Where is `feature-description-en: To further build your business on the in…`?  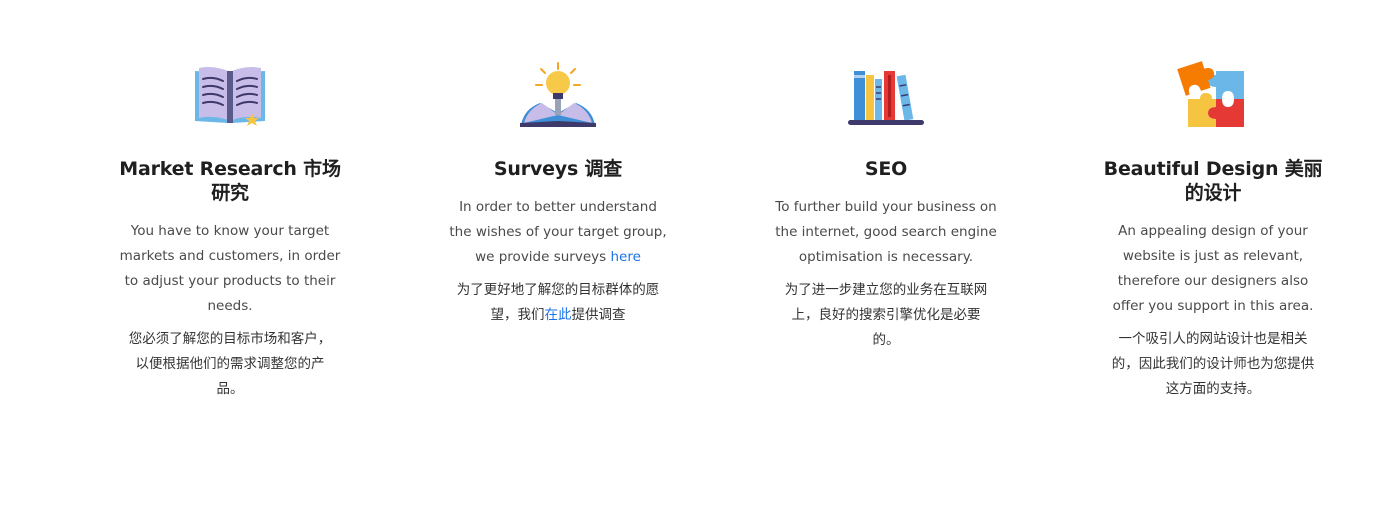 feature-description-en: To further build your business on the in… is located at coordinates (886, 232).